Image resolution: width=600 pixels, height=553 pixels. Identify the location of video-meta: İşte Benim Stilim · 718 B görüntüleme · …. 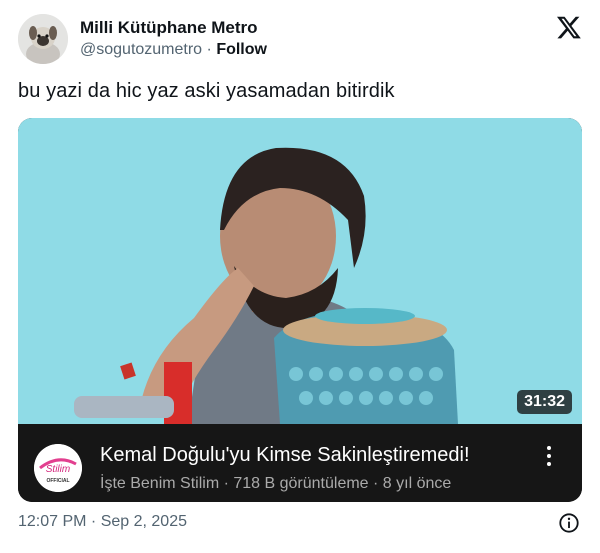
(275, 484).